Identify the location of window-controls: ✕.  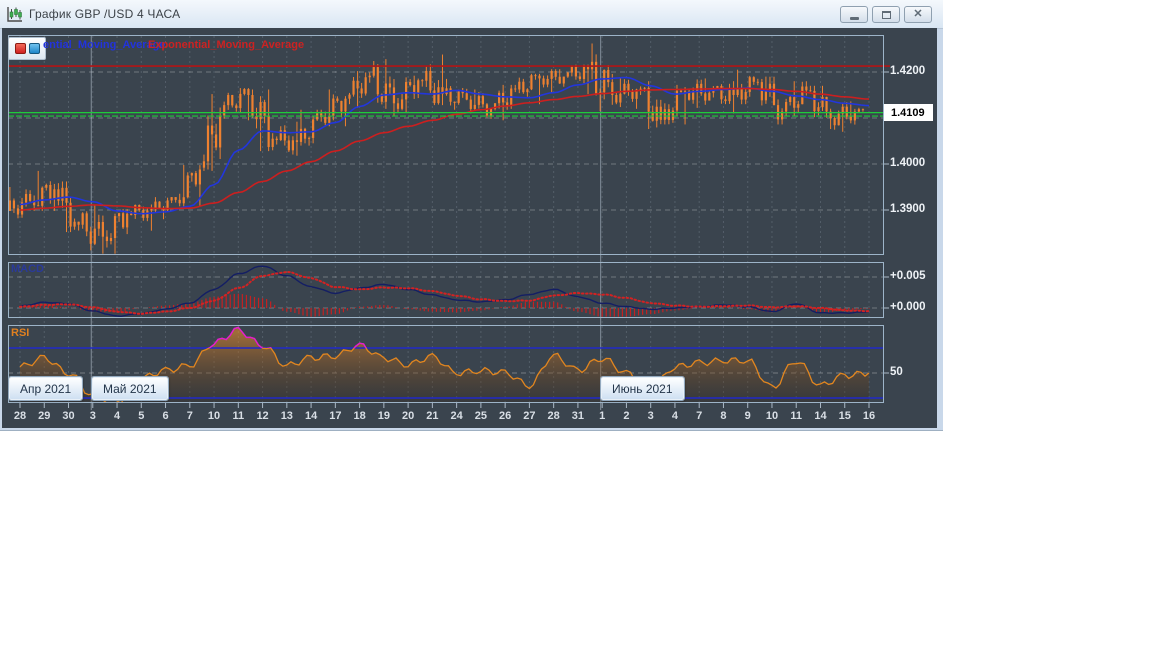
(886, 14).